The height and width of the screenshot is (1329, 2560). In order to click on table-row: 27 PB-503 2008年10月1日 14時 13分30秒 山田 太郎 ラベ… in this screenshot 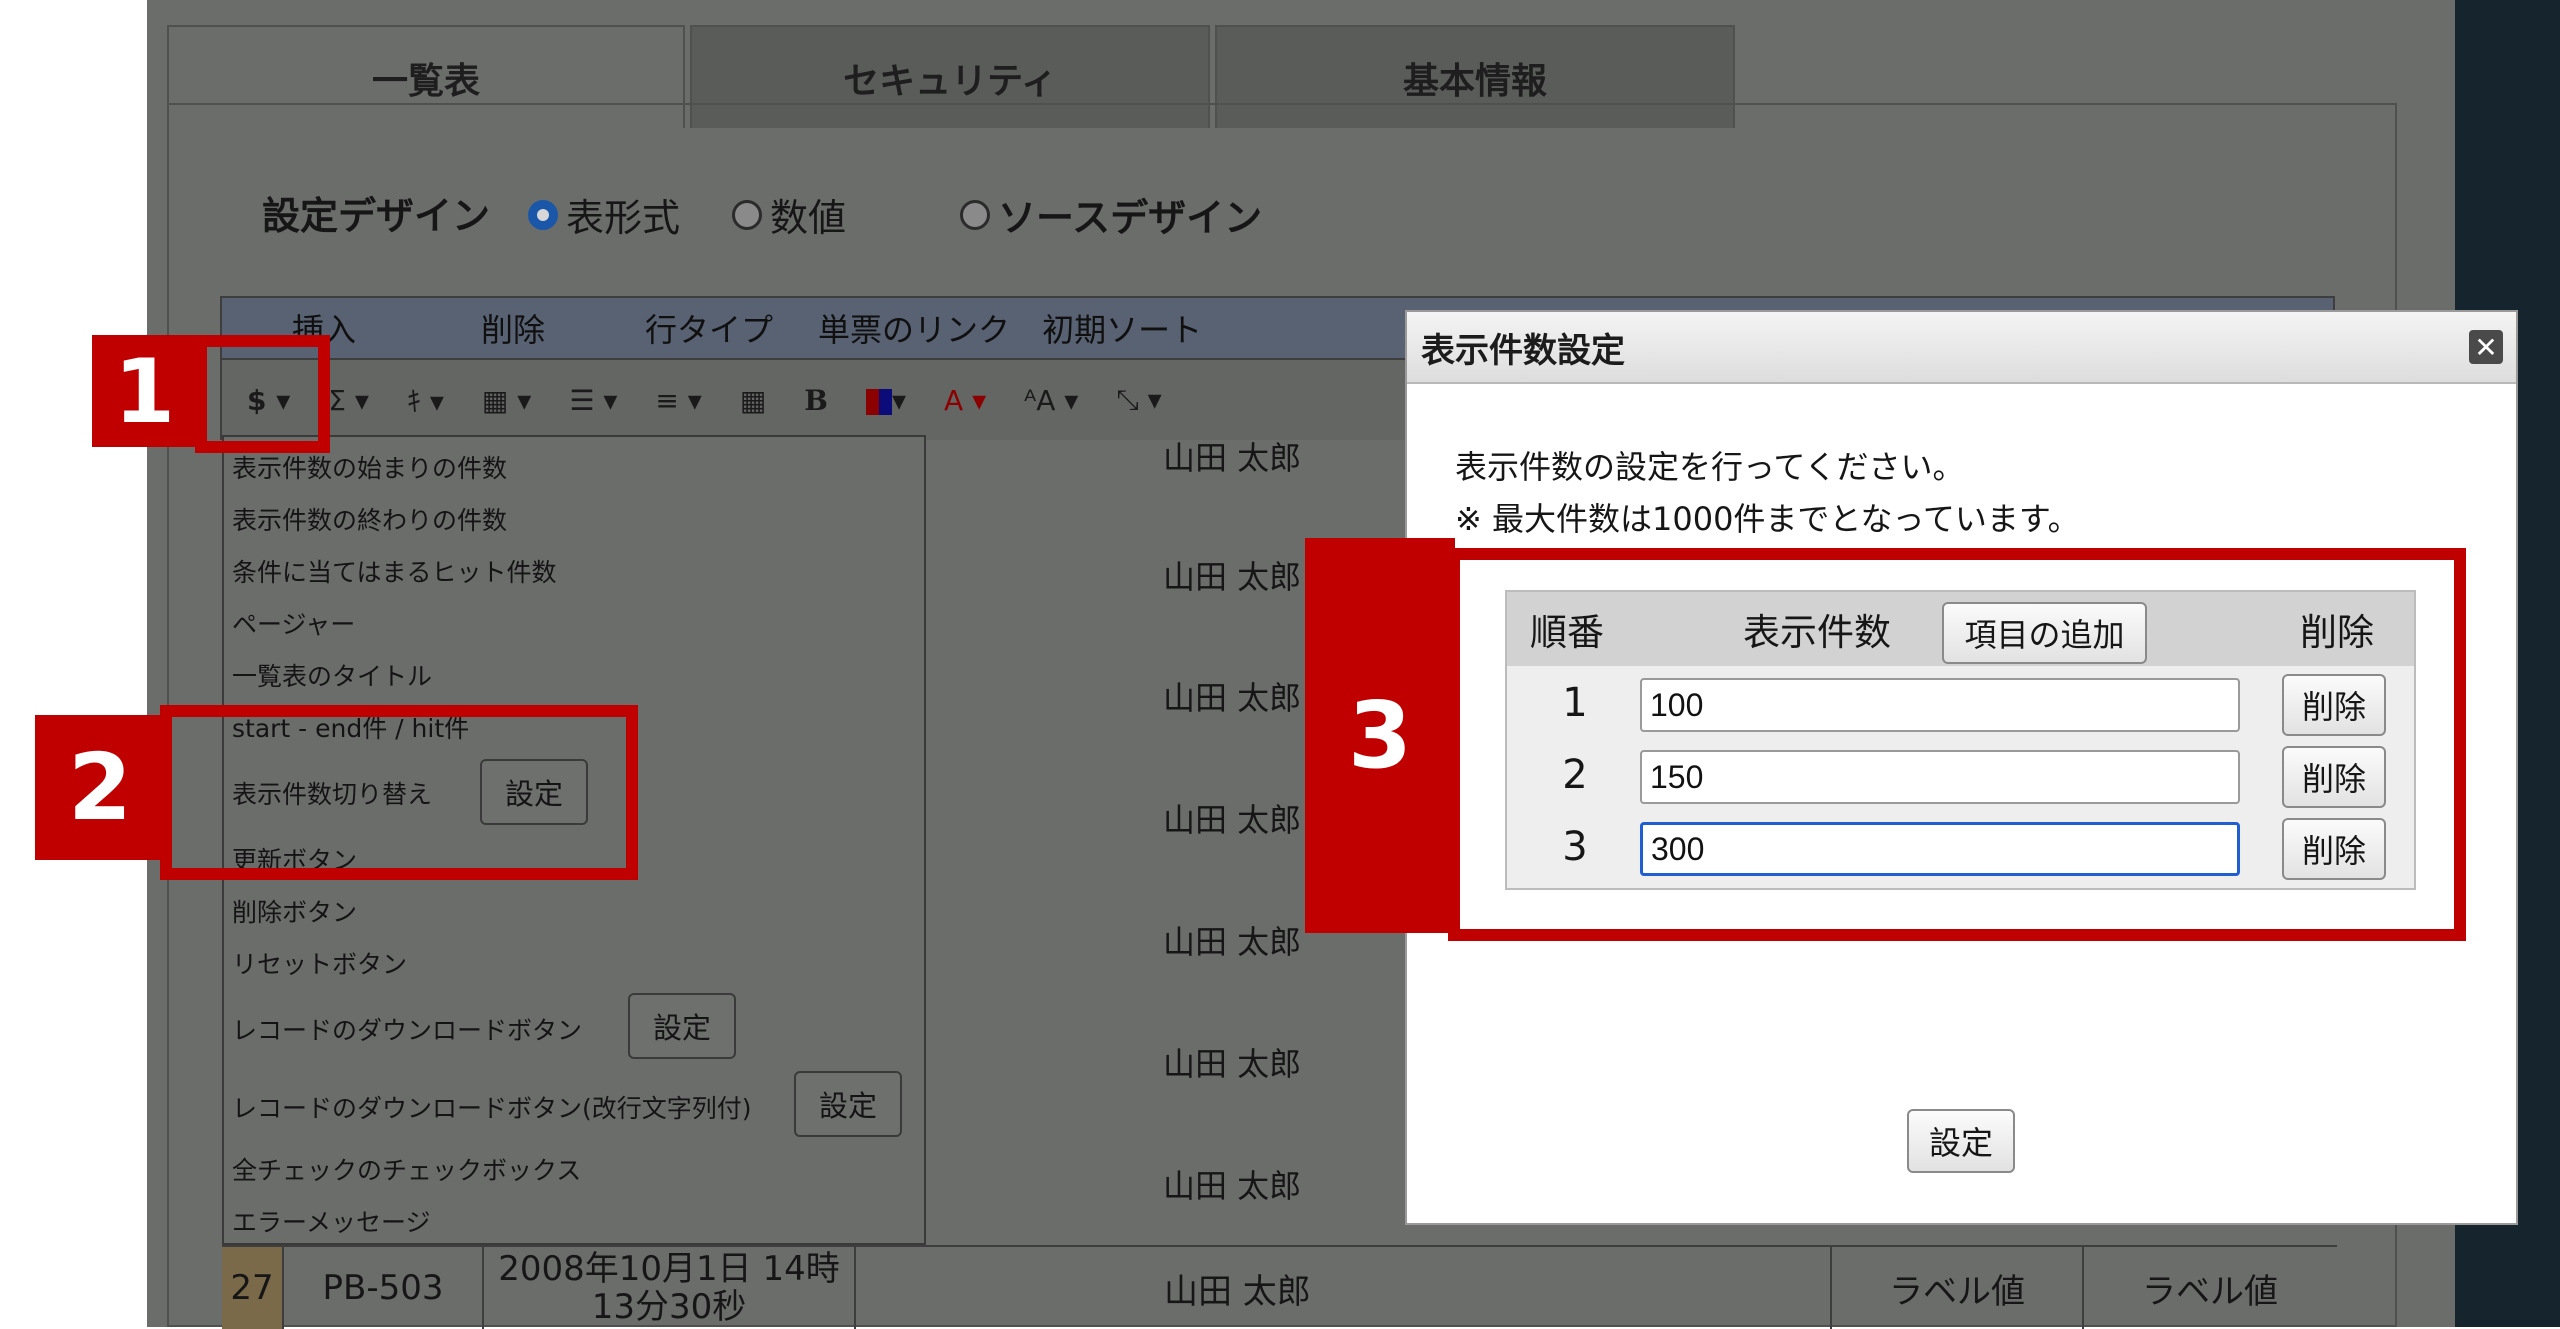, I will do `click(1279, 1287)`.